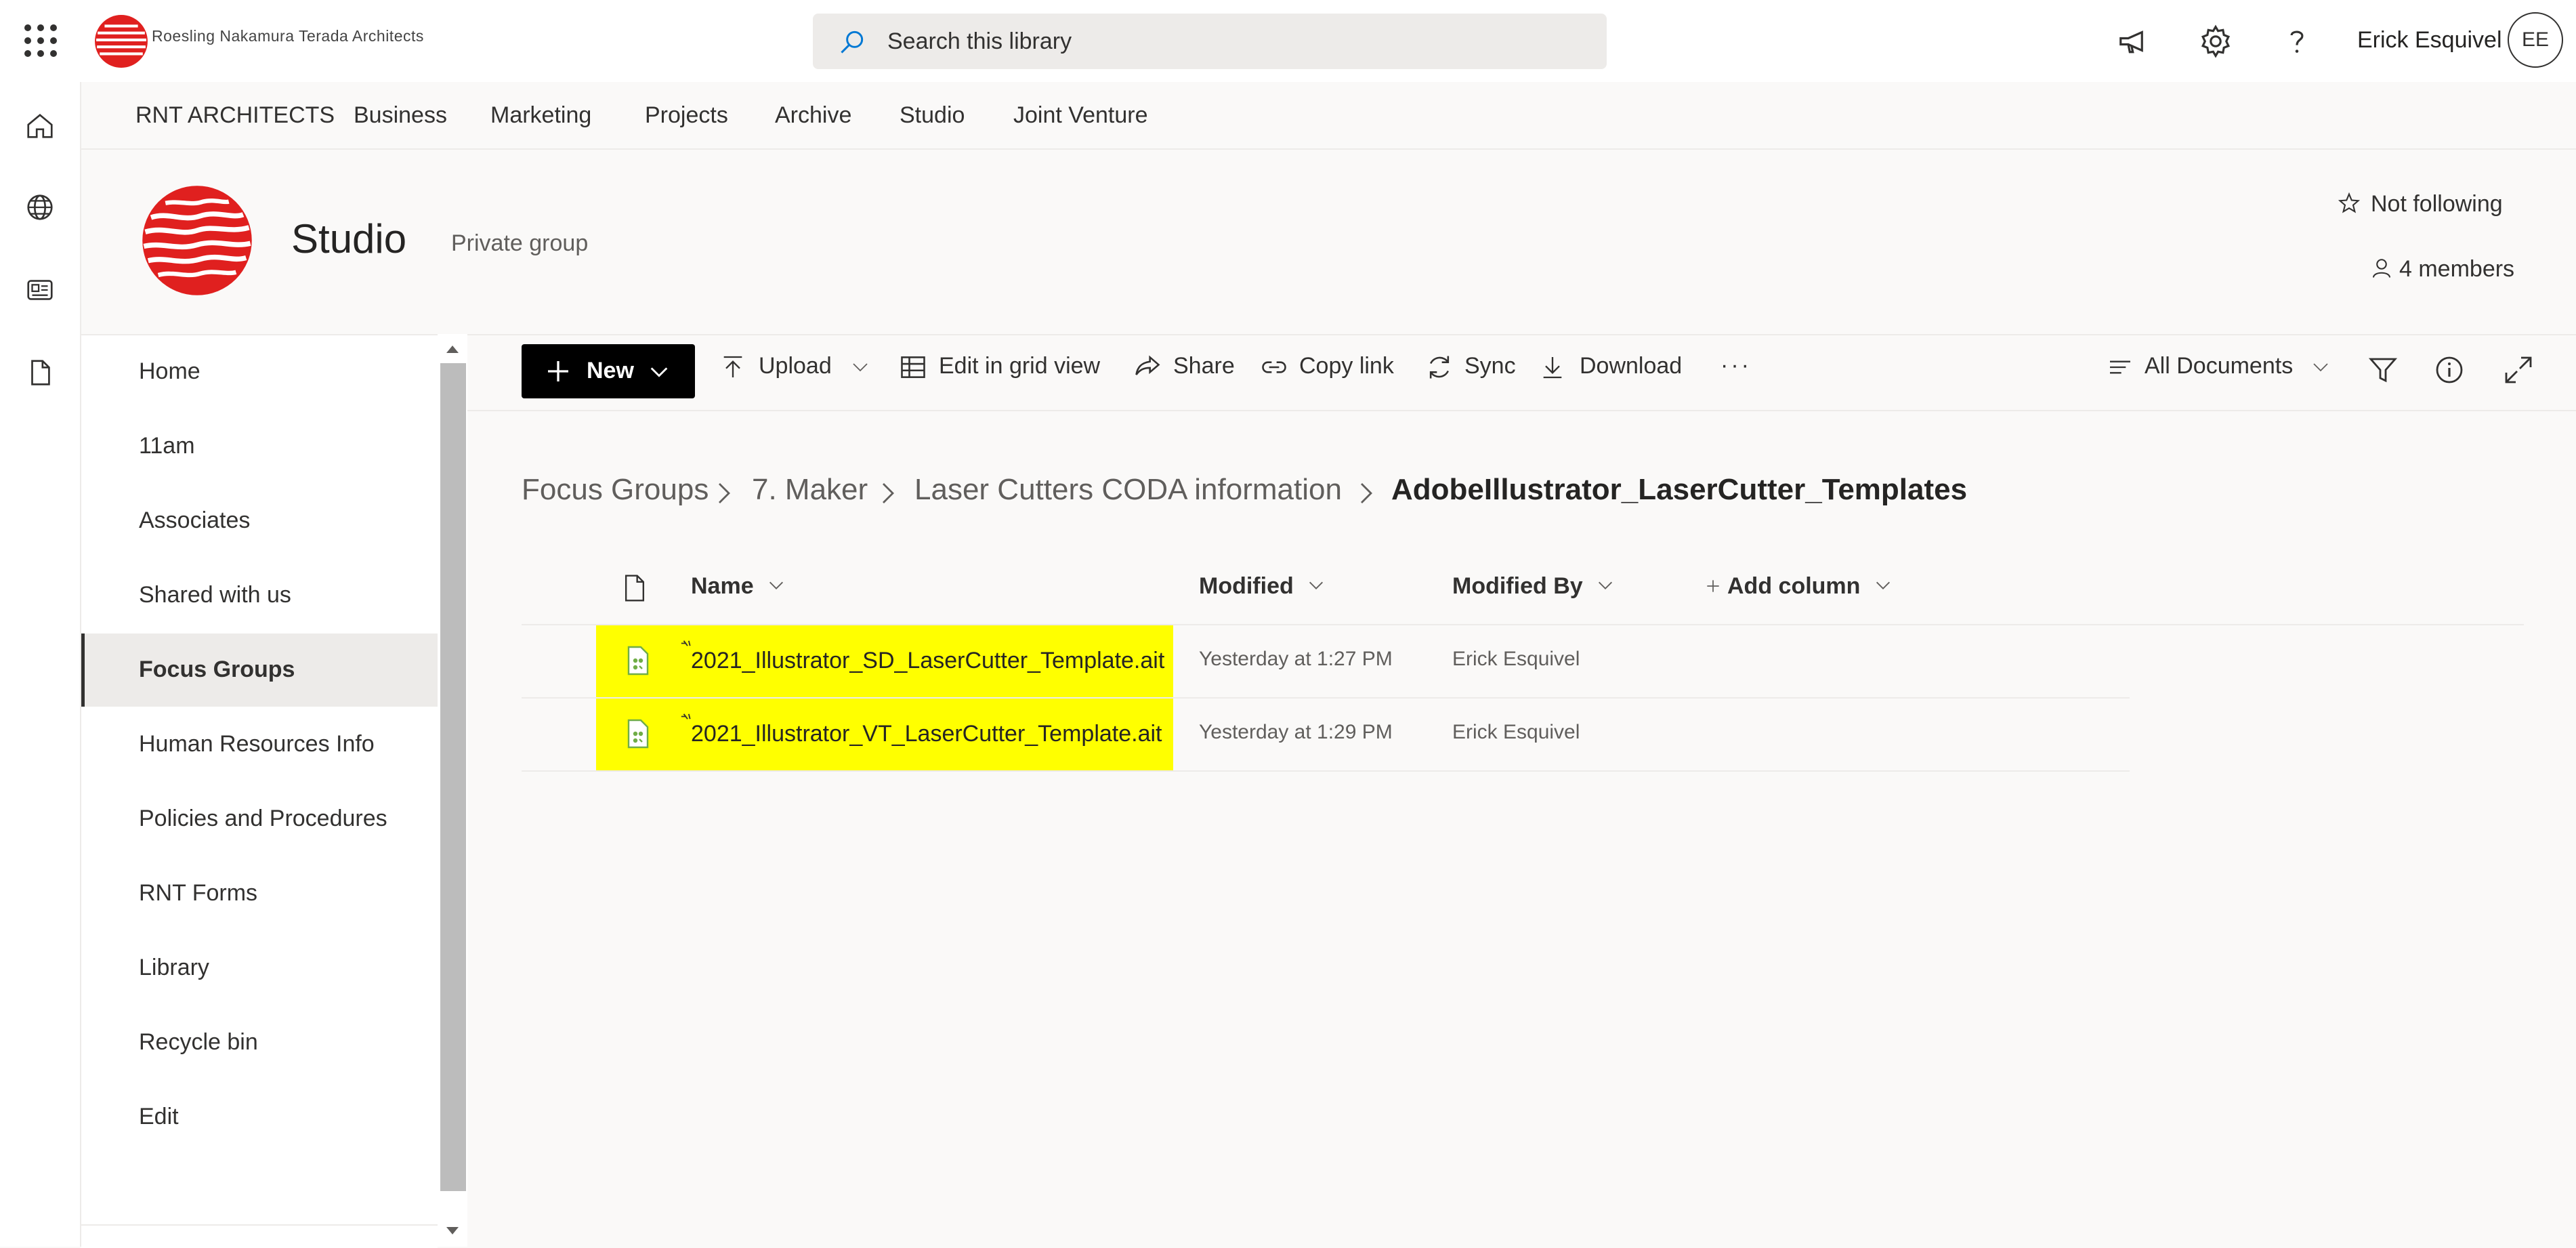 The height and width of the screenshot is (1248, 2576). I want to click on edit-grid-view-button: Edit in grid view, so click(999, 371).